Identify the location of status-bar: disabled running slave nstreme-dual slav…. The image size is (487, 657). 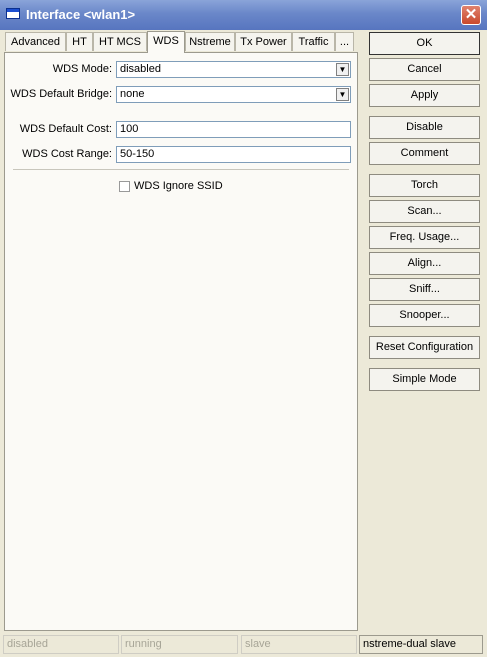
(243, 646).